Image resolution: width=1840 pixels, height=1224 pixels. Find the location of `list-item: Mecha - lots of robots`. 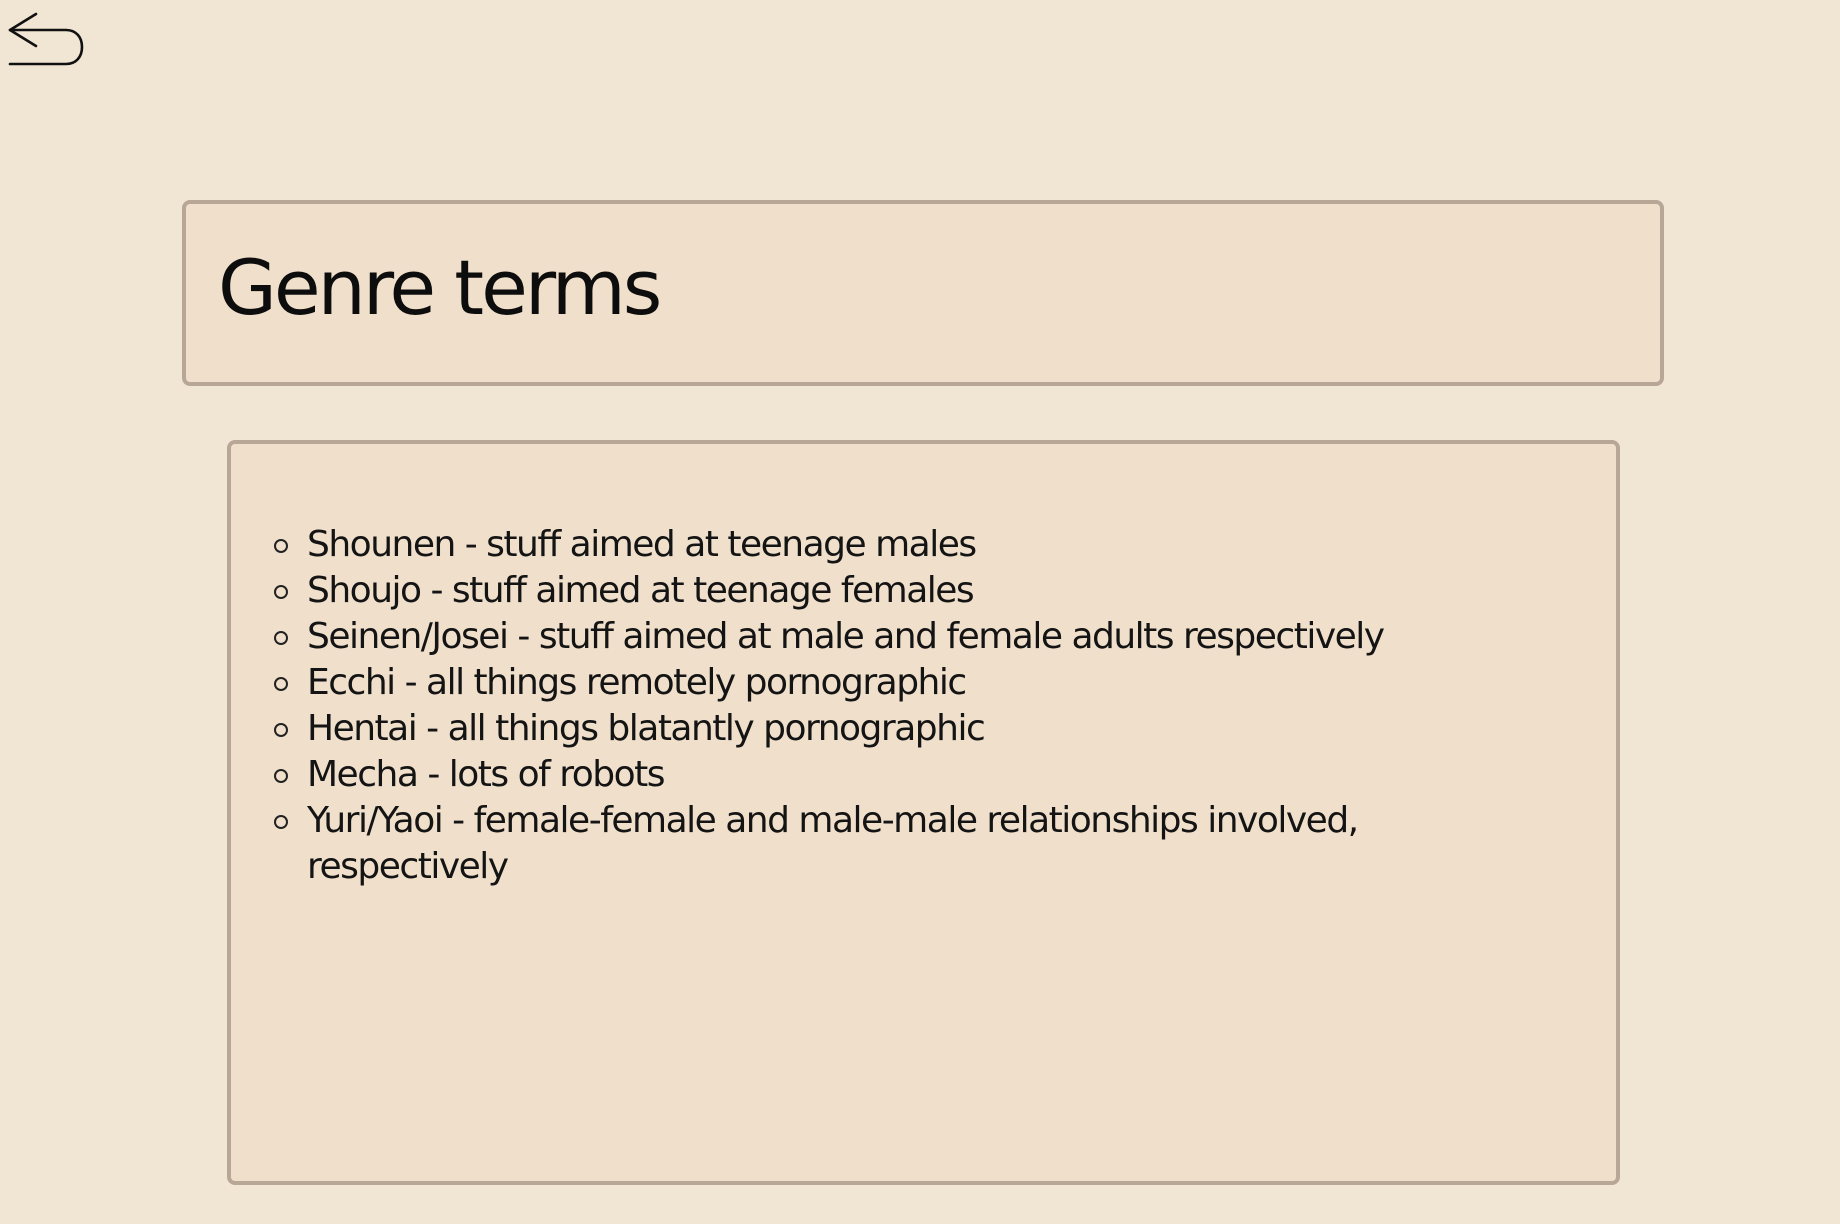

list-item: Mecha - lots of robots is located at coordinates (919, 775).